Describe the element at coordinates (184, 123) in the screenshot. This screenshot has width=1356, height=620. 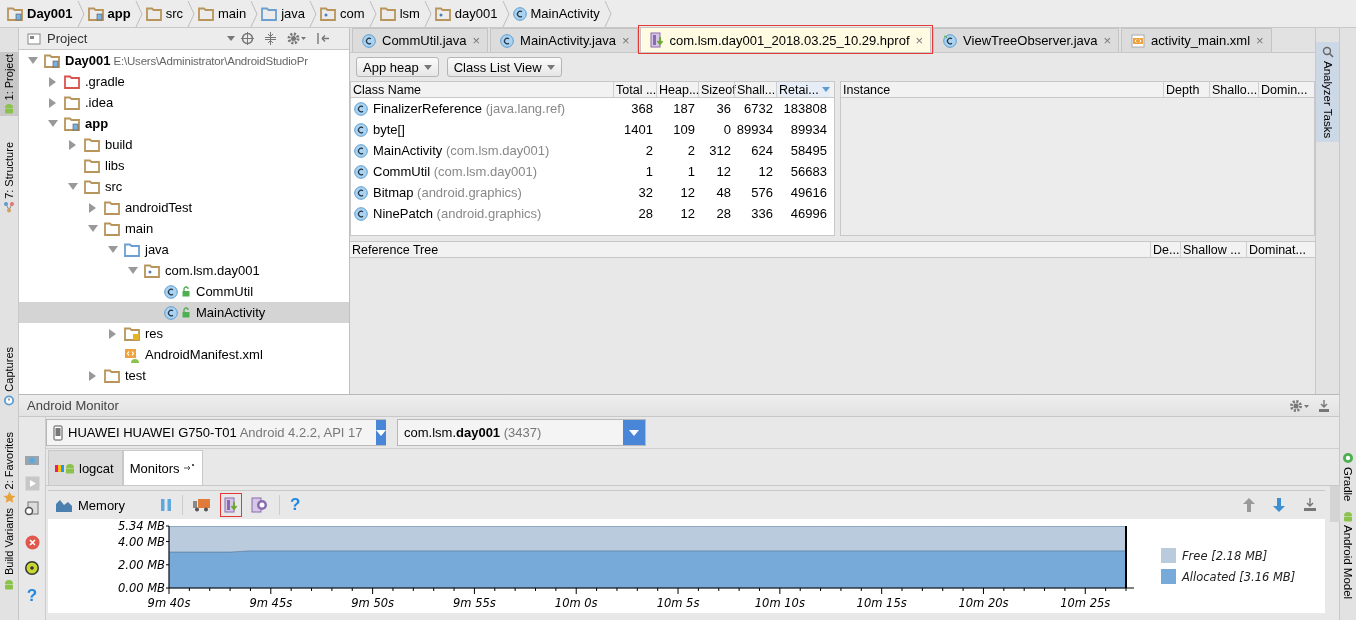
I see `tree-item: app` at that location.